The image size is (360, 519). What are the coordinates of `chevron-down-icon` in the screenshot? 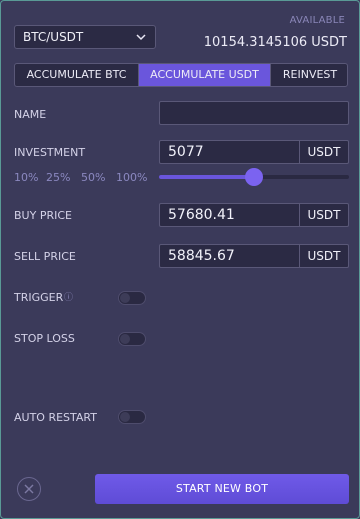 It's located at (141, 37).